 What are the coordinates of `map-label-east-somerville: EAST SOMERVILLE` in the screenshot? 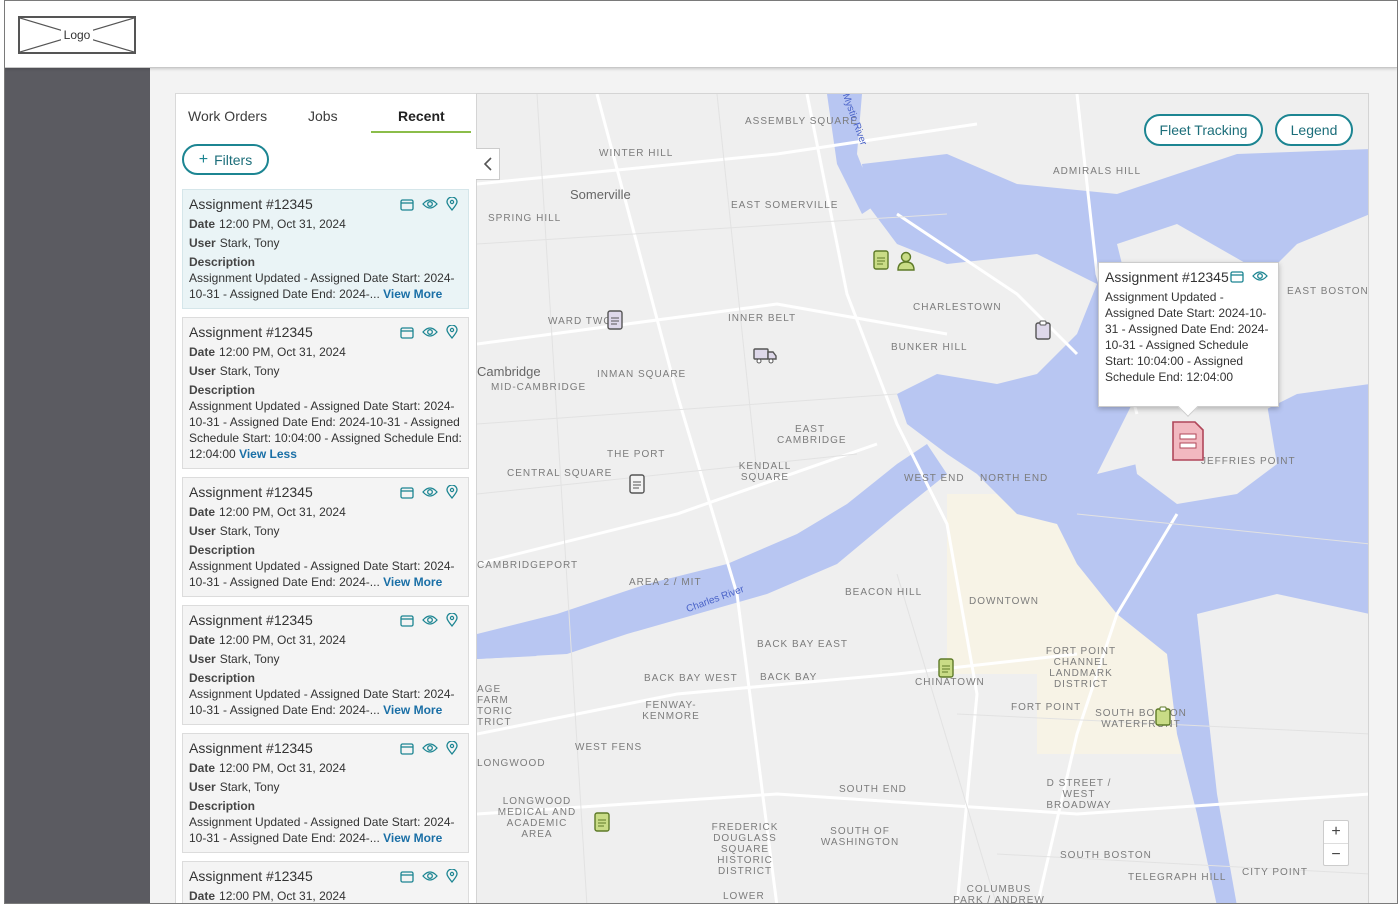 It's located at (785, 205).